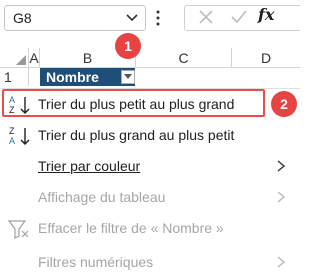 This screenshot has width=320, height=277. I want to click on filter-dropdown-button, so click(128, 77).